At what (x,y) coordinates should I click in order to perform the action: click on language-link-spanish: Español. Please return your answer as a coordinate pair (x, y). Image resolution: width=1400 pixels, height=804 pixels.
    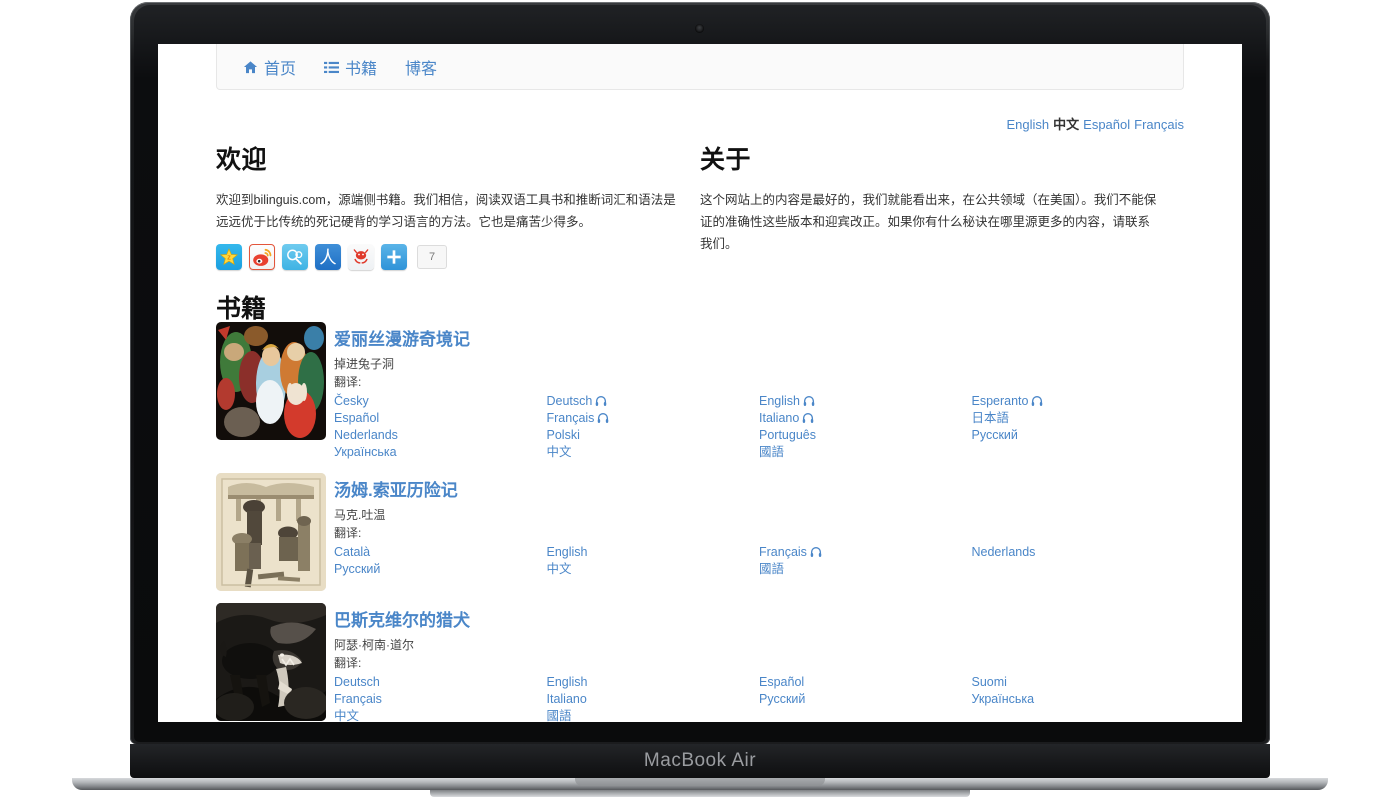
    Looking at the image, I should click on (1106, 124).